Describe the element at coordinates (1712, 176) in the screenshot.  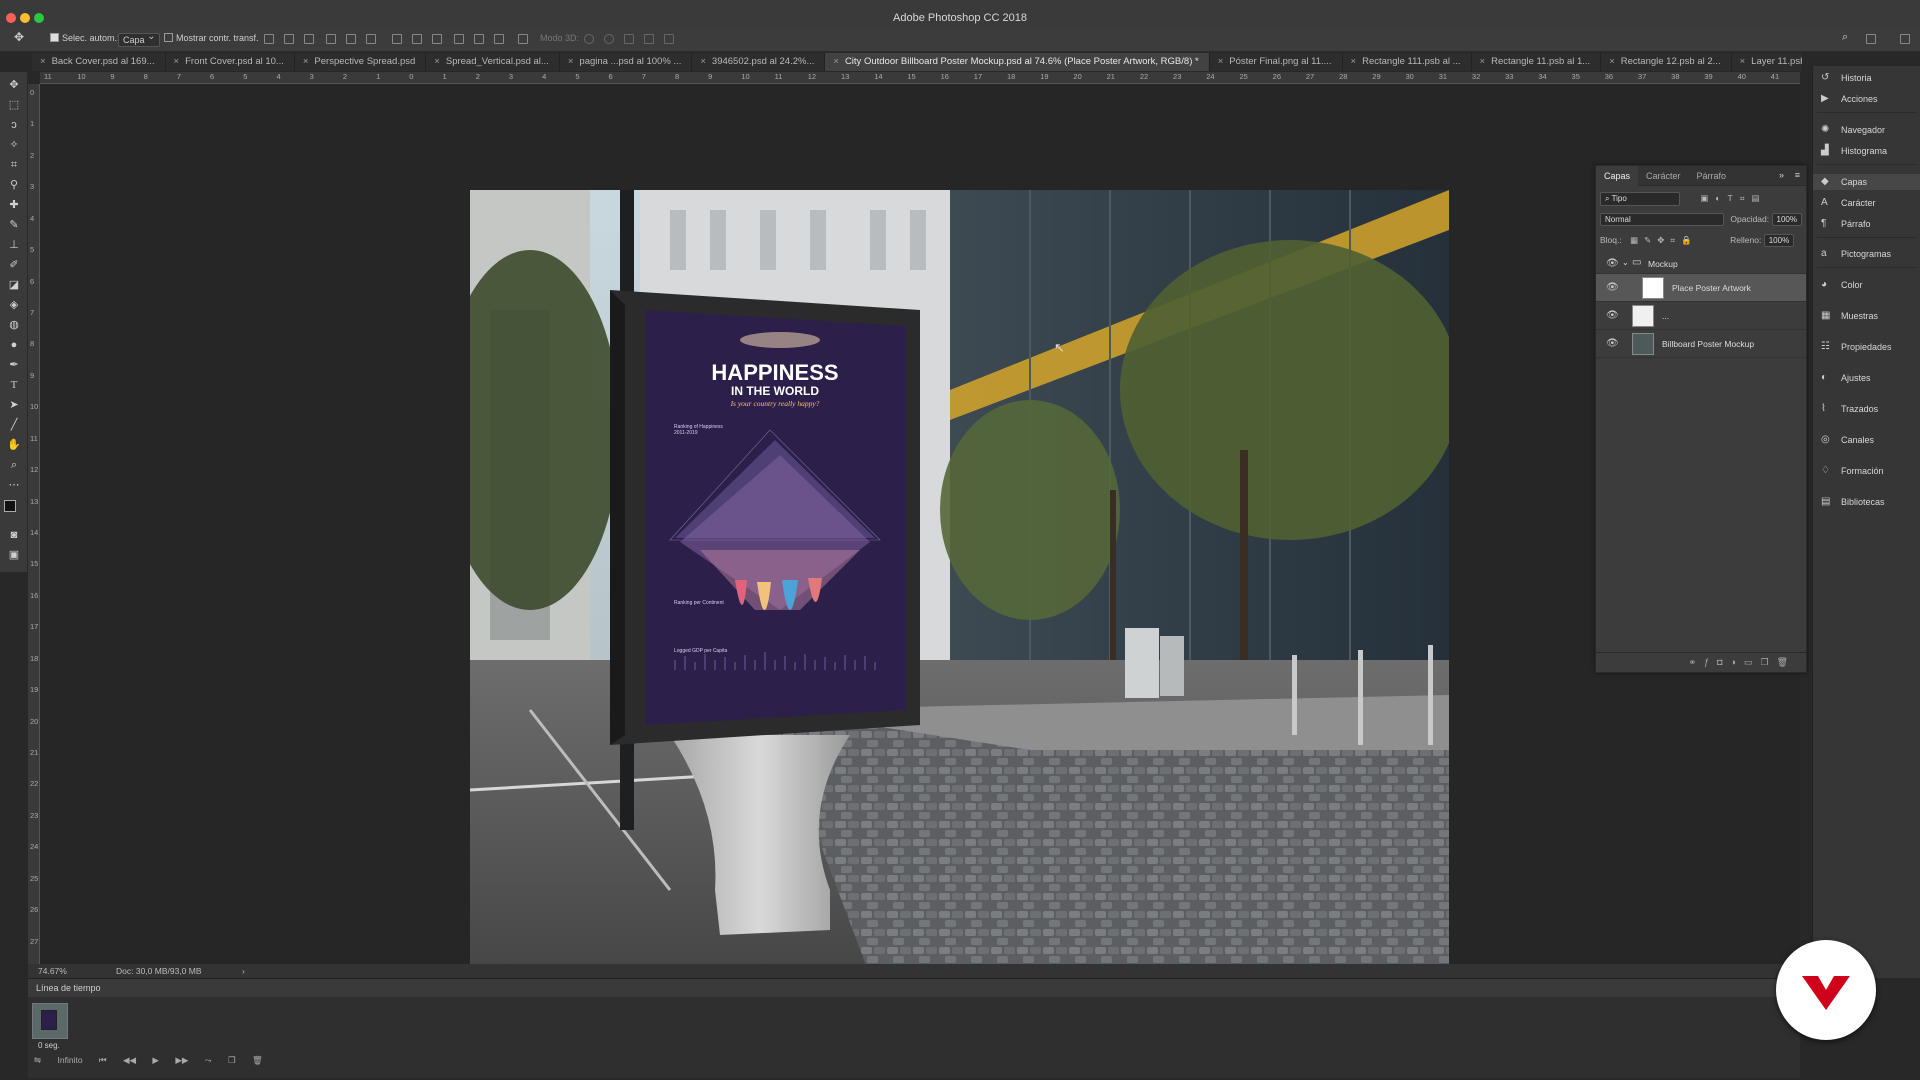
I see `tab-parrafo: Párrafo` at that location.